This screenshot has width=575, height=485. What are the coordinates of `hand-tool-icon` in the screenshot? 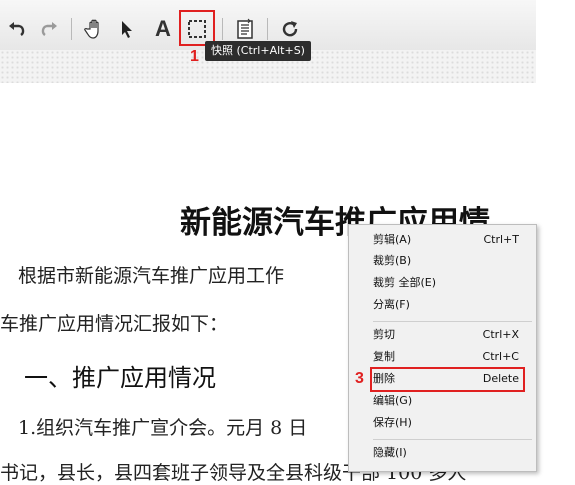 It's located at (95, 29).